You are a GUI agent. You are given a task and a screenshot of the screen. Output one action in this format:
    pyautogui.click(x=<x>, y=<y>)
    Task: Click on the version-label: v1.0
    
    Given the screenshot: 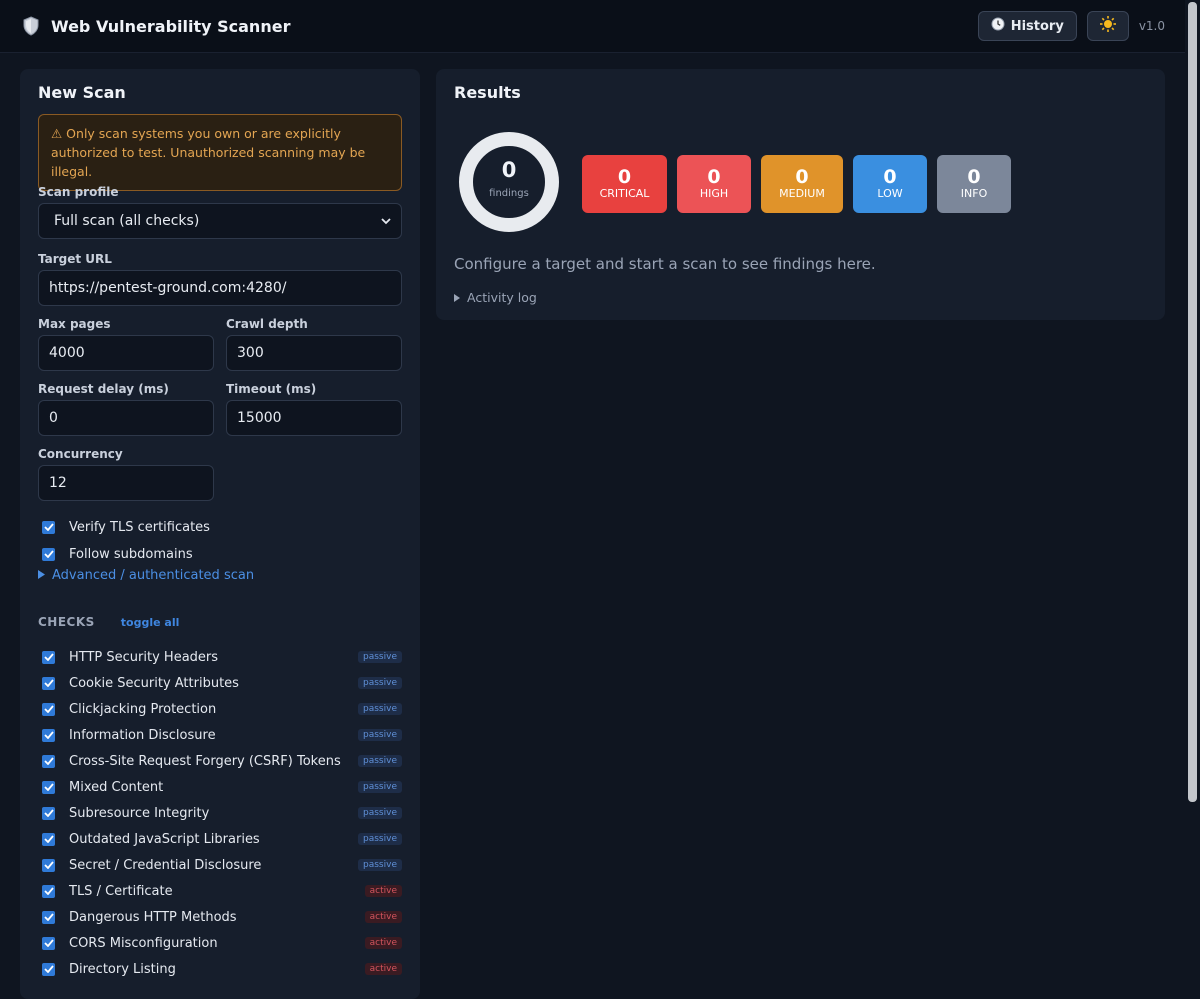 What is the action you would take?
    pyautogui.click(x=1151, y=26)
    